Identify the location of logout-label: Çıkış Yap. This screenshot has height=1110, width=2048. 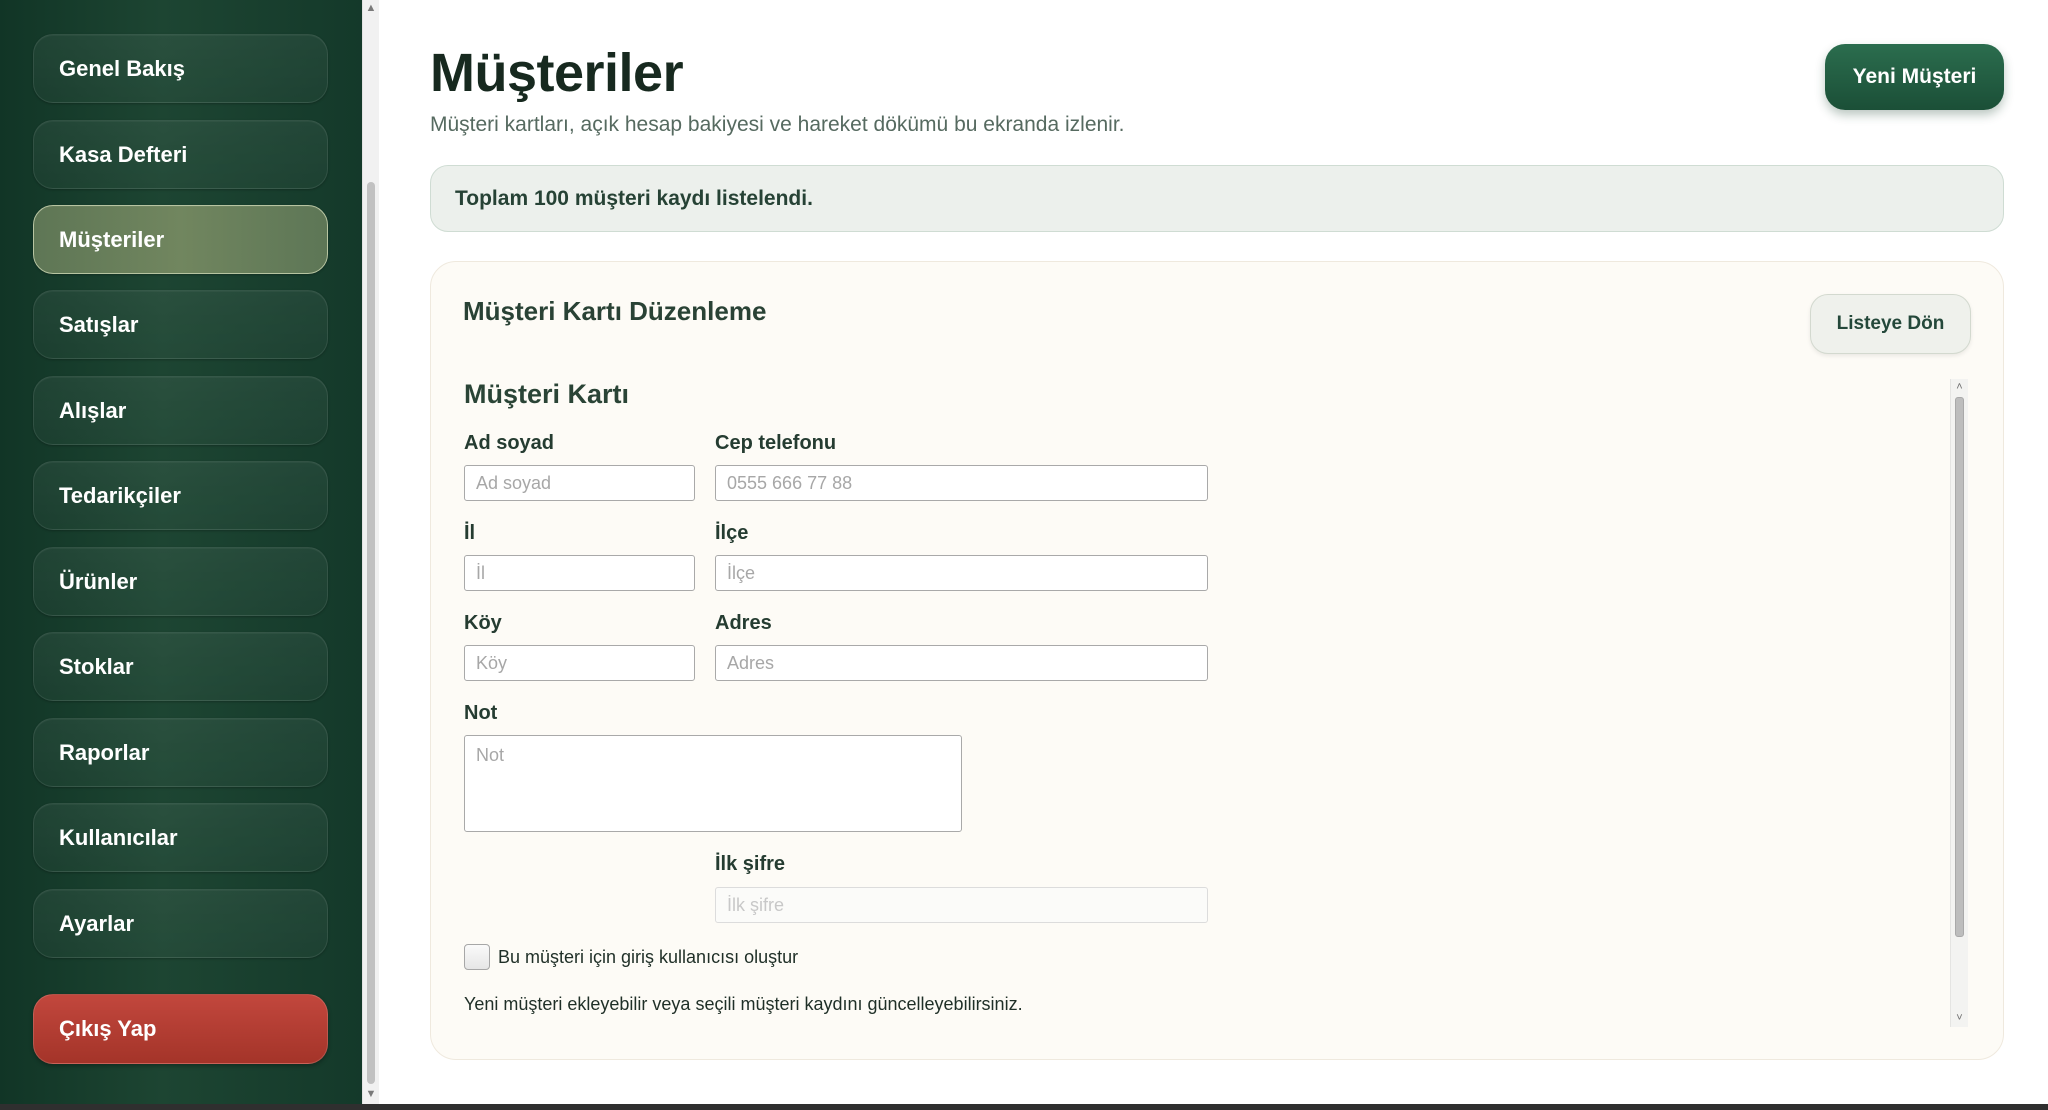
(108, 1028).